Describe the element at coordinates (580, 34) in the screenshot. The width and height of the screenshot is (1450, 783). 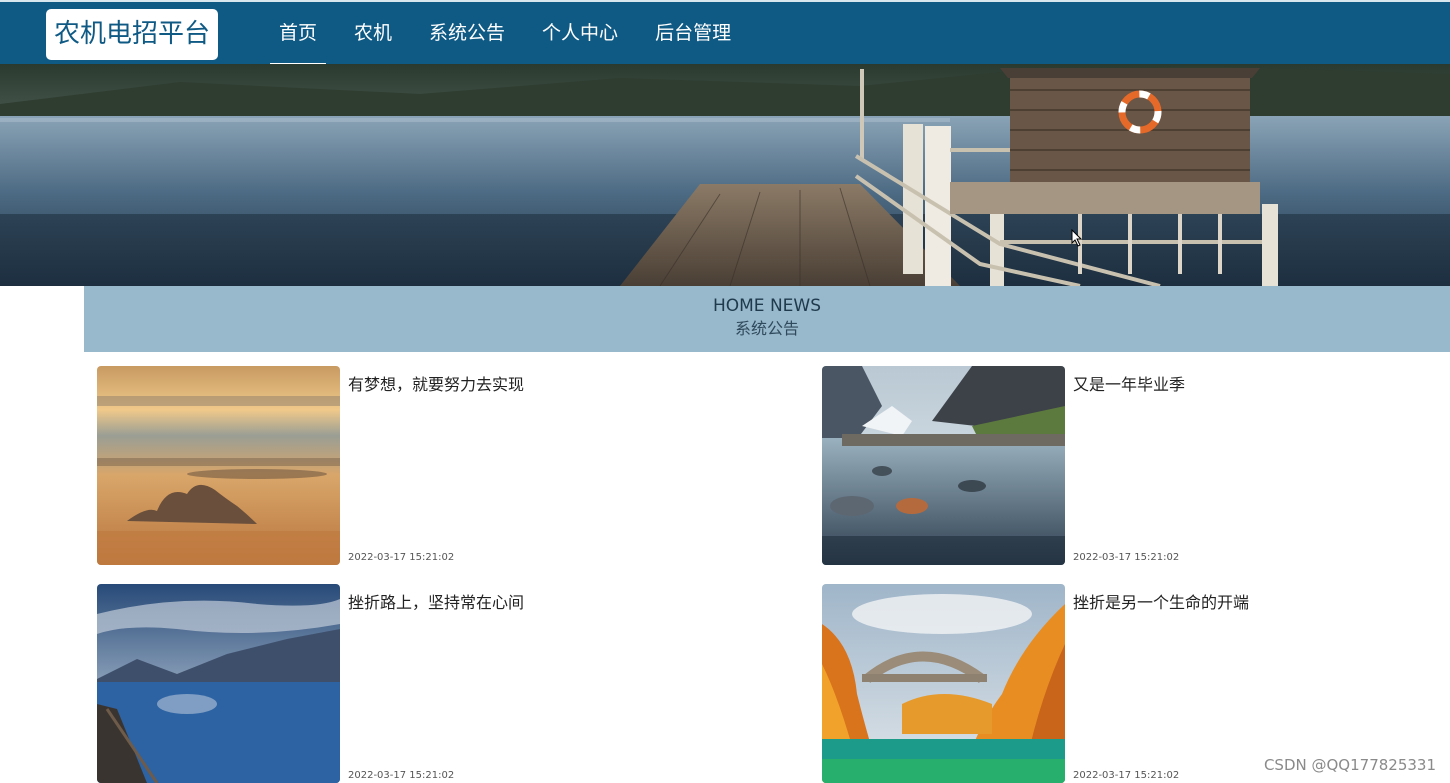
I see `nav-item-personal-center: 个人中心` at that location.